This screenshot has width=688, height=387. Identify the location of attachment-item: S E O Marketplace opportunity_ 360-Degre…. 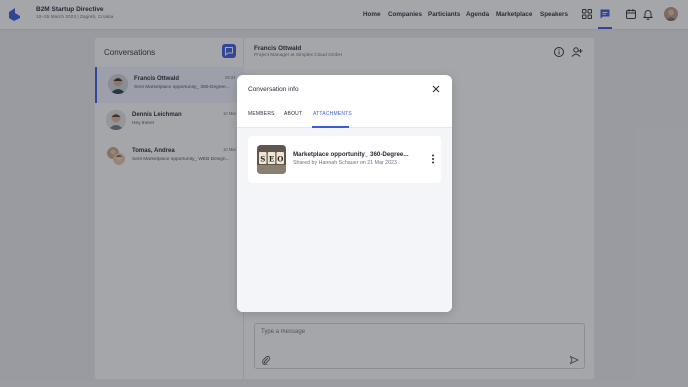
(344, 159).